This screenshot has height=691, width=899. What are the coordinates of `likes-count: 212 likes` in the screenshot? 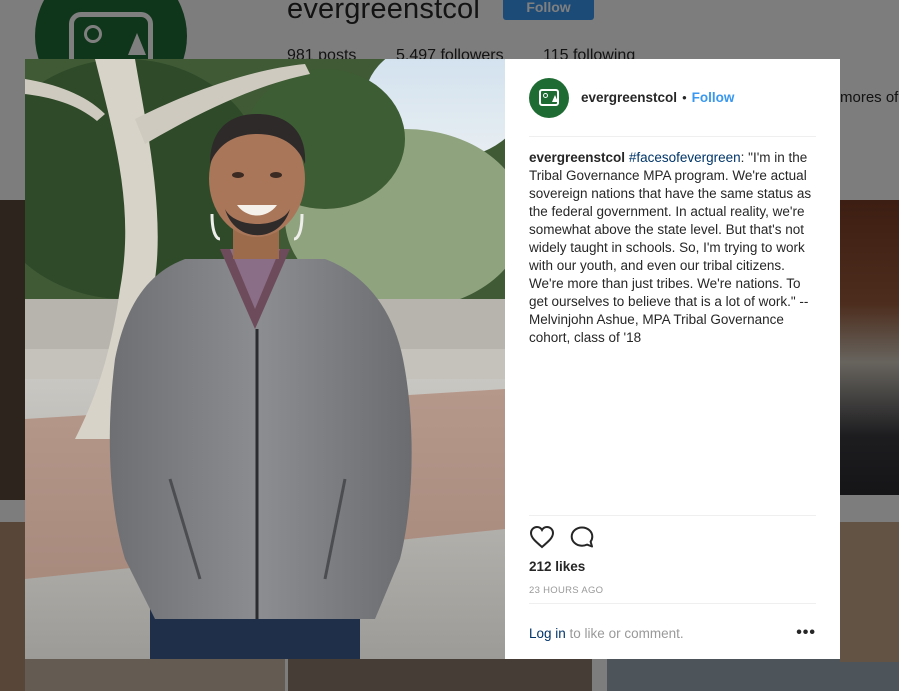 It's located at (557, 566).